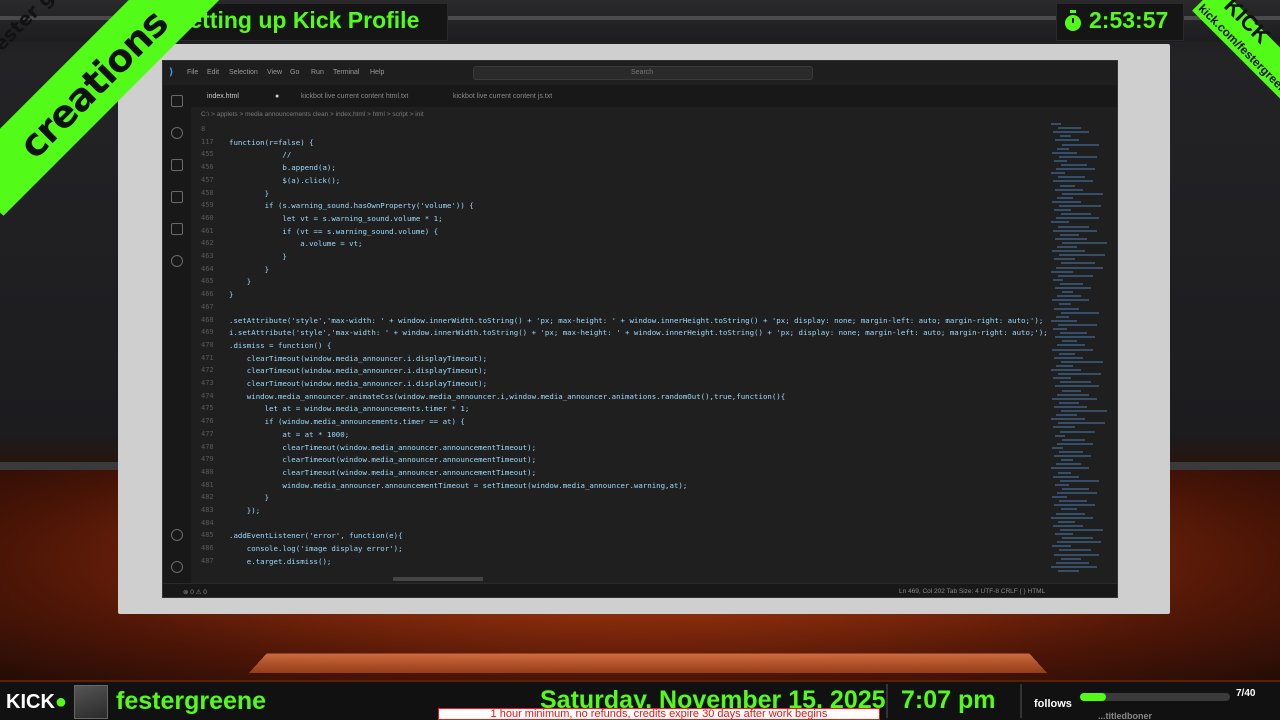  What do you see at coordinates (1081, 352) in the screenshot?
I see `minimap` at bounding box center [1081, 352].